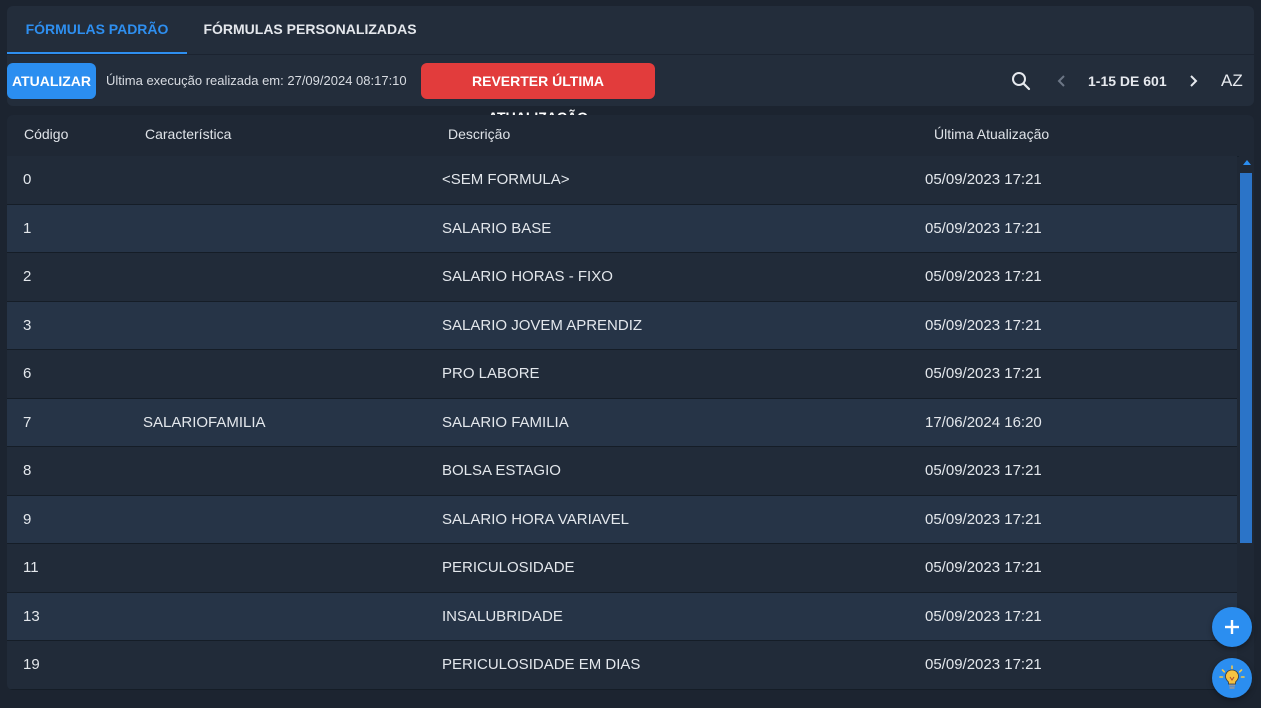 This screenshot has height=708, width=1261. Describe the element at coordinates (204, 422) in the screenshot. I see `cell-caracteristica: SALARIOFAMILIA` at that location.